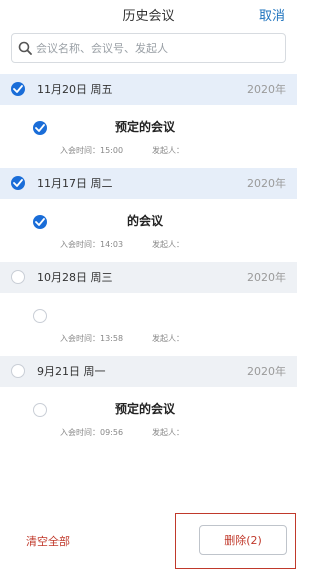 This screenshot has height=574, width=320. Describe the element at coordinates (148, 371) in the screenshot. I see `date-header-row: 9月21日 周一 2020年` at that location.